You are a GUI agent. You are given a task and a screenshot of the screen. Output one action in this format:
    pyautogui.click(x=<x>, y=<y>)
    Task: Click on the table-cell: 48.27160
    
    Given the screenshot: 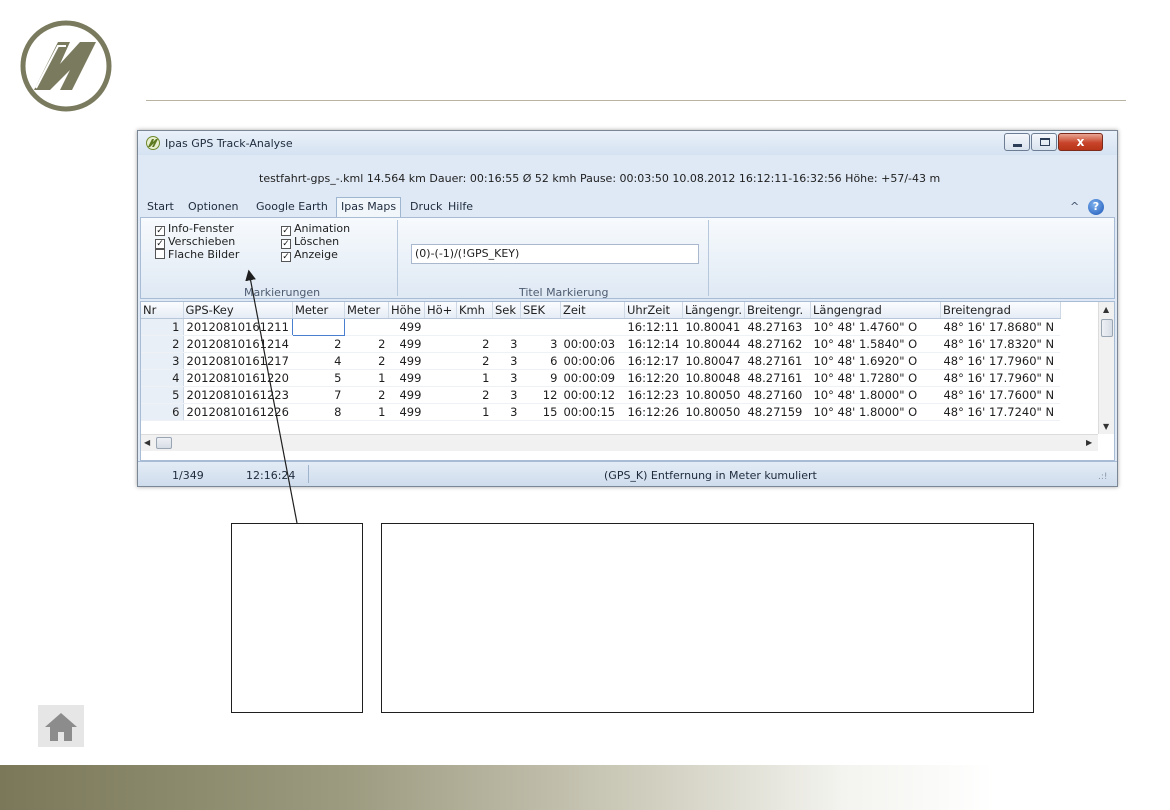 What is the action you would take?
    pyautogui.click(x=777, y=395)
    